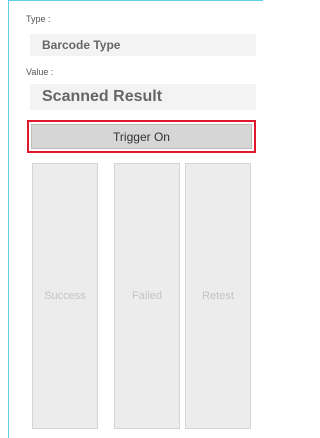 The image size is (320, 438). Describe the element at coordinates (8, 219) in the screenshot. I see `frame-border-left` at that location.